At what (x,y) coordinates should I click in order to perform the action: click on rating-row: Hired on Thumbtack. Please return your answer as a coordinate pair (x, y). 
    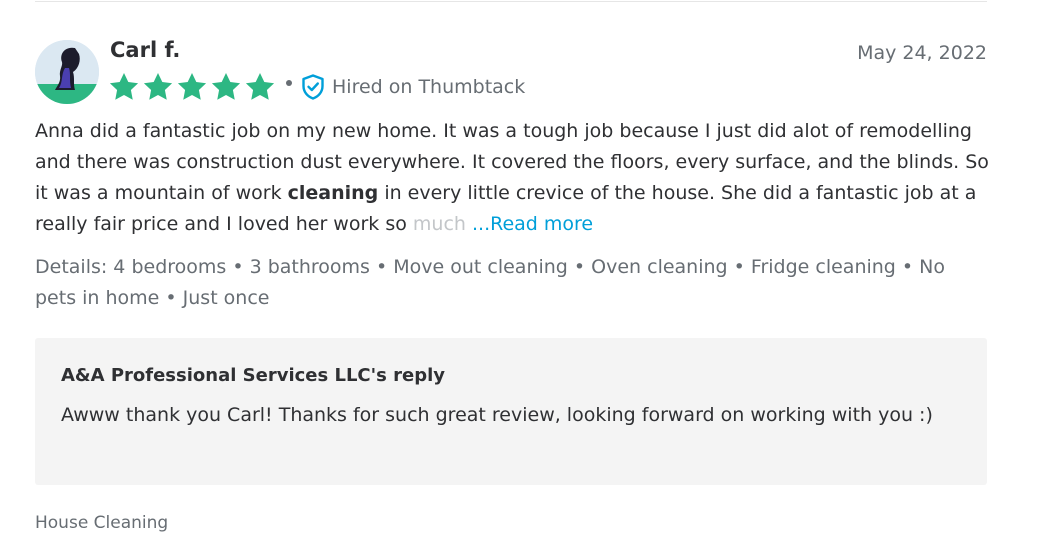
    Looking at the image, I should click on (316, 87).